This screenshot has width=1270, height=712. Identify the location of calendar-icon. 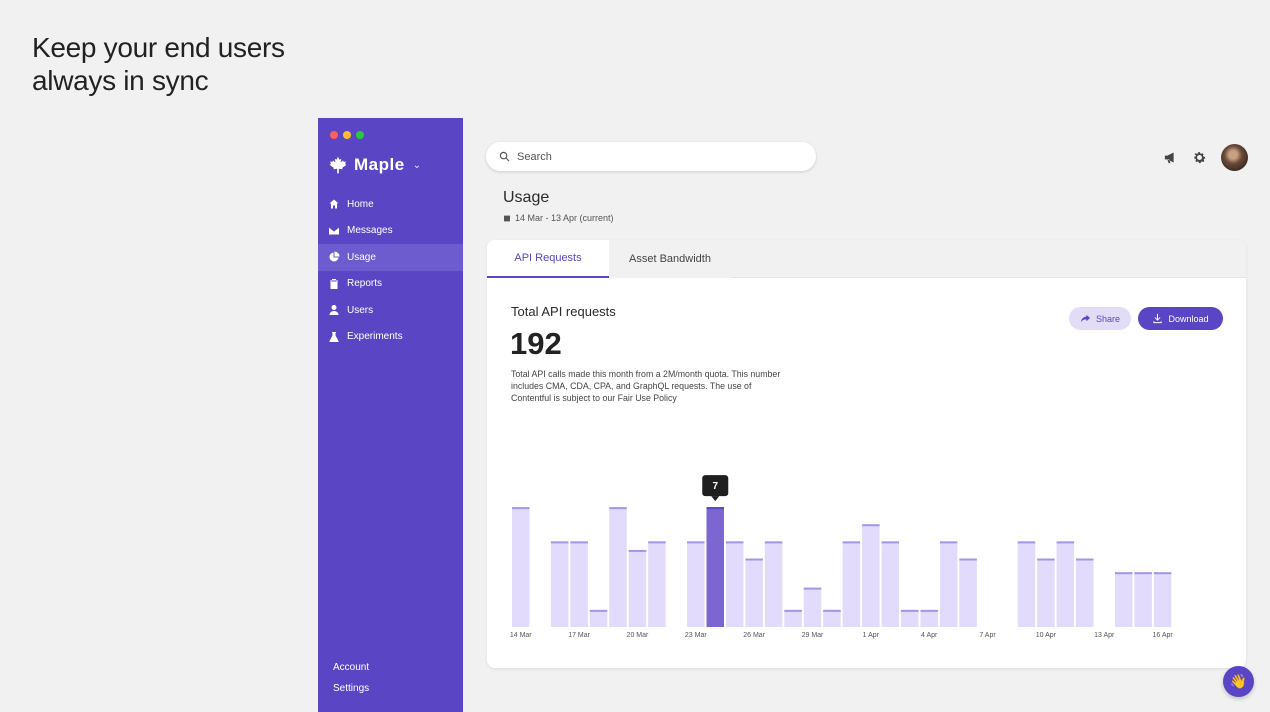
(507, 218).